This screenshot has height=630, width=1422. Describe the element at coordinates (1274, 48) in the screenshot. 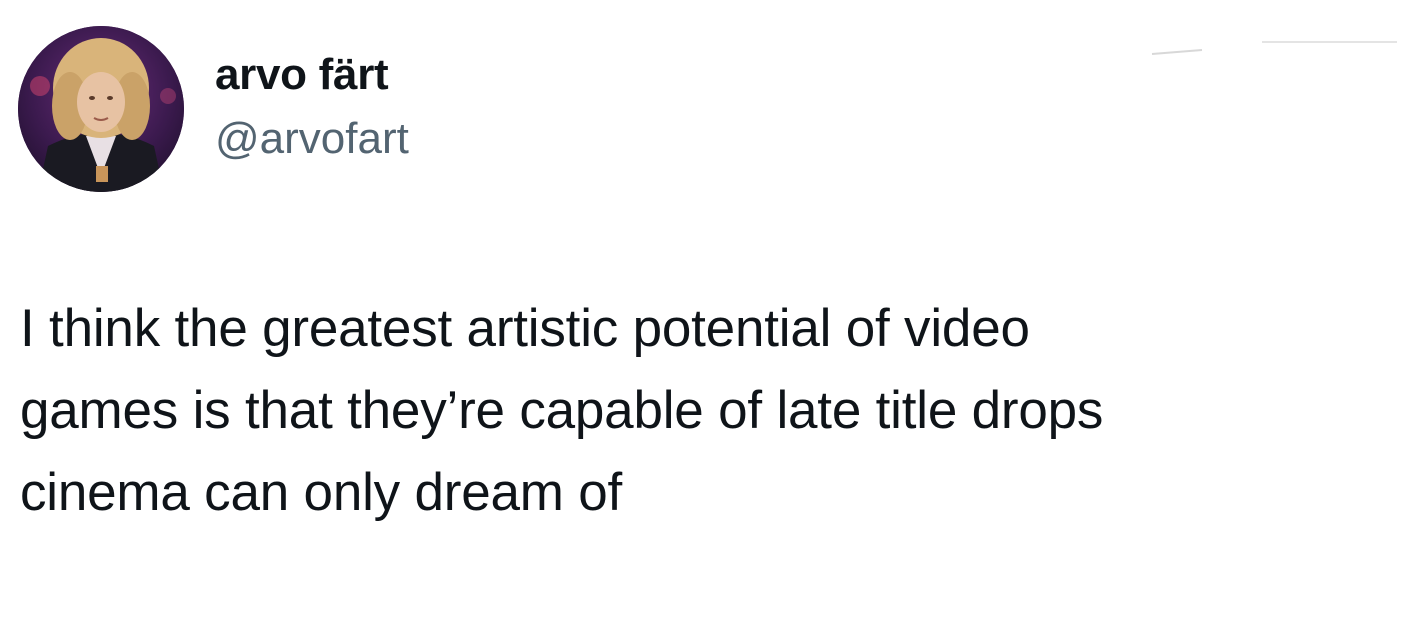

I see `faint-line-icon` at that location.